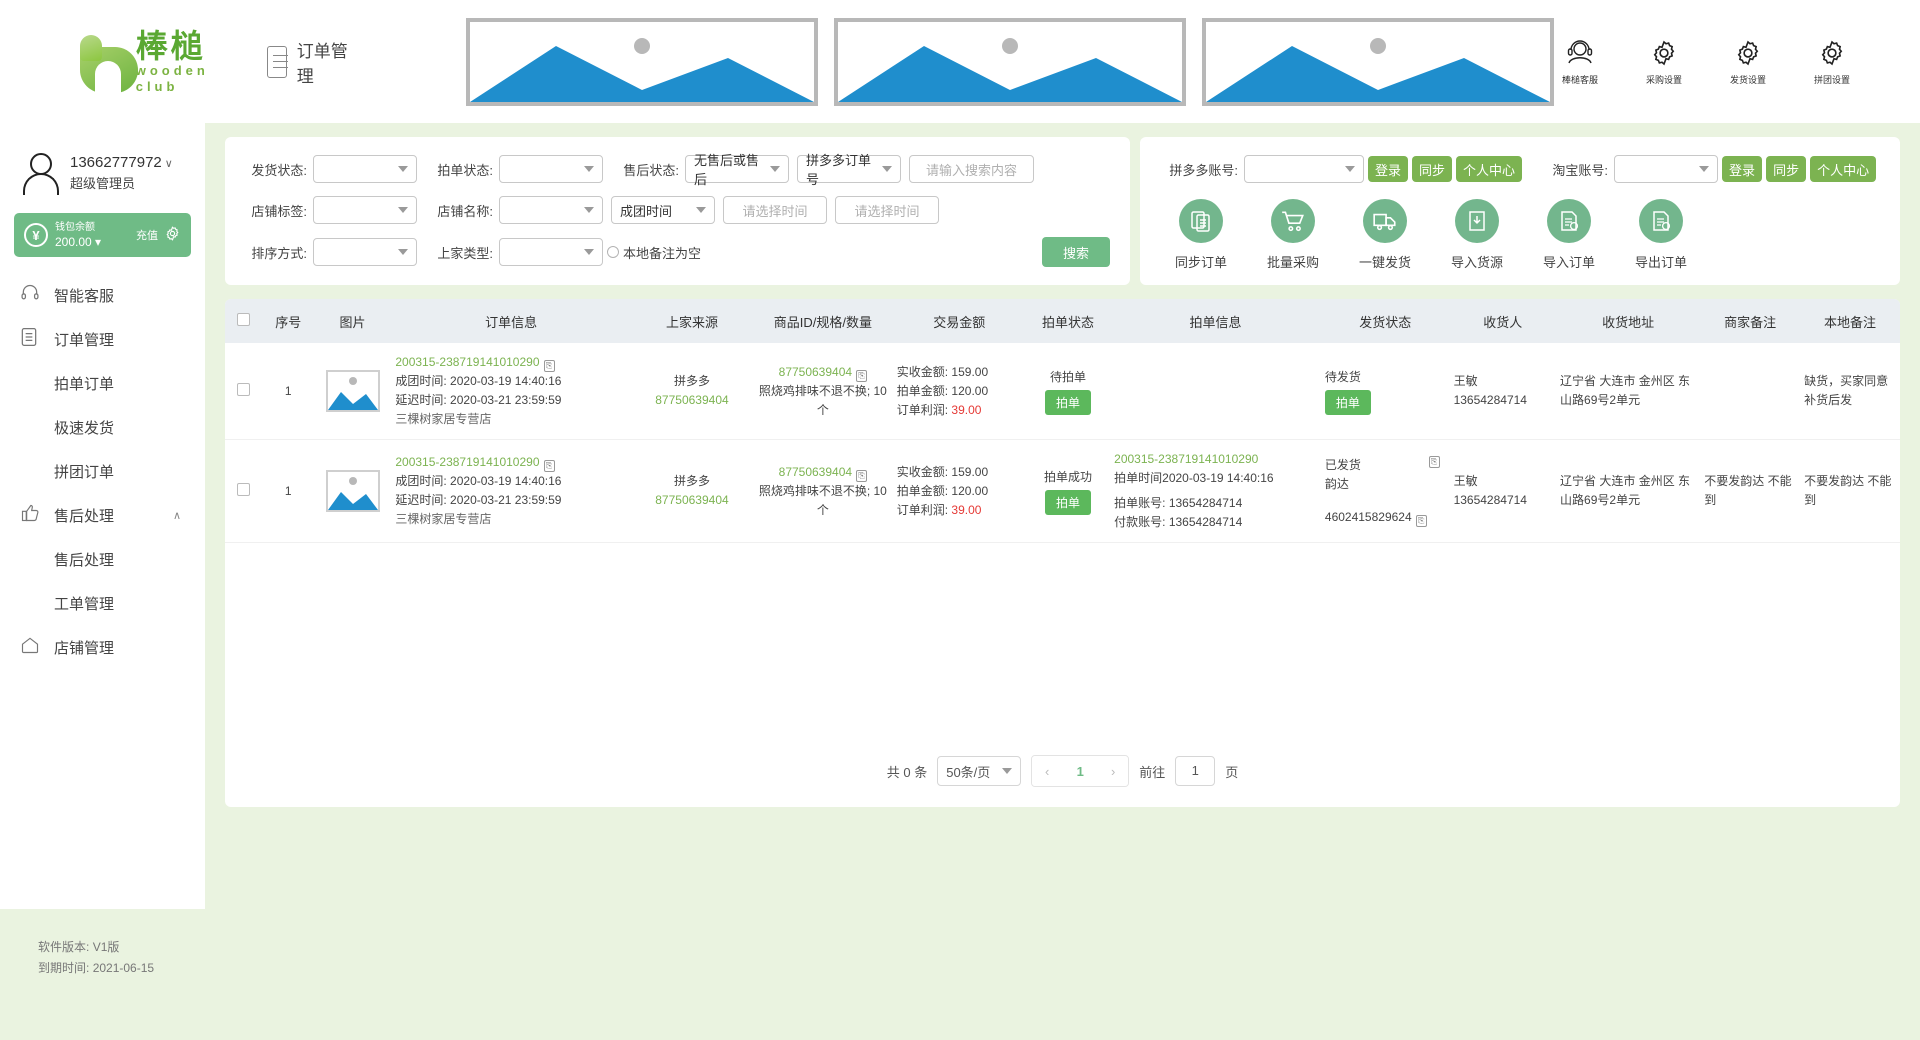 This screenshot has width=1920, height=1040. I want to click on row-goods: 87750639404 ⎘ 照烧鸡排味不退不换; 10个, so click(823, 491).